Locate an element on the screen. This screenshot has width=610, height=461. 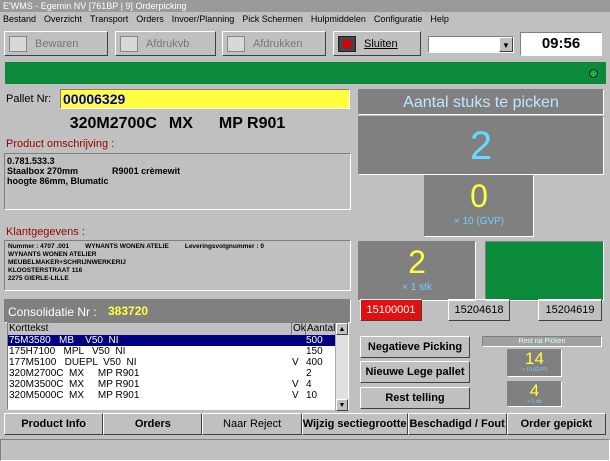
scroll-up-icon: ▲ is located at coordinates (342, 329).